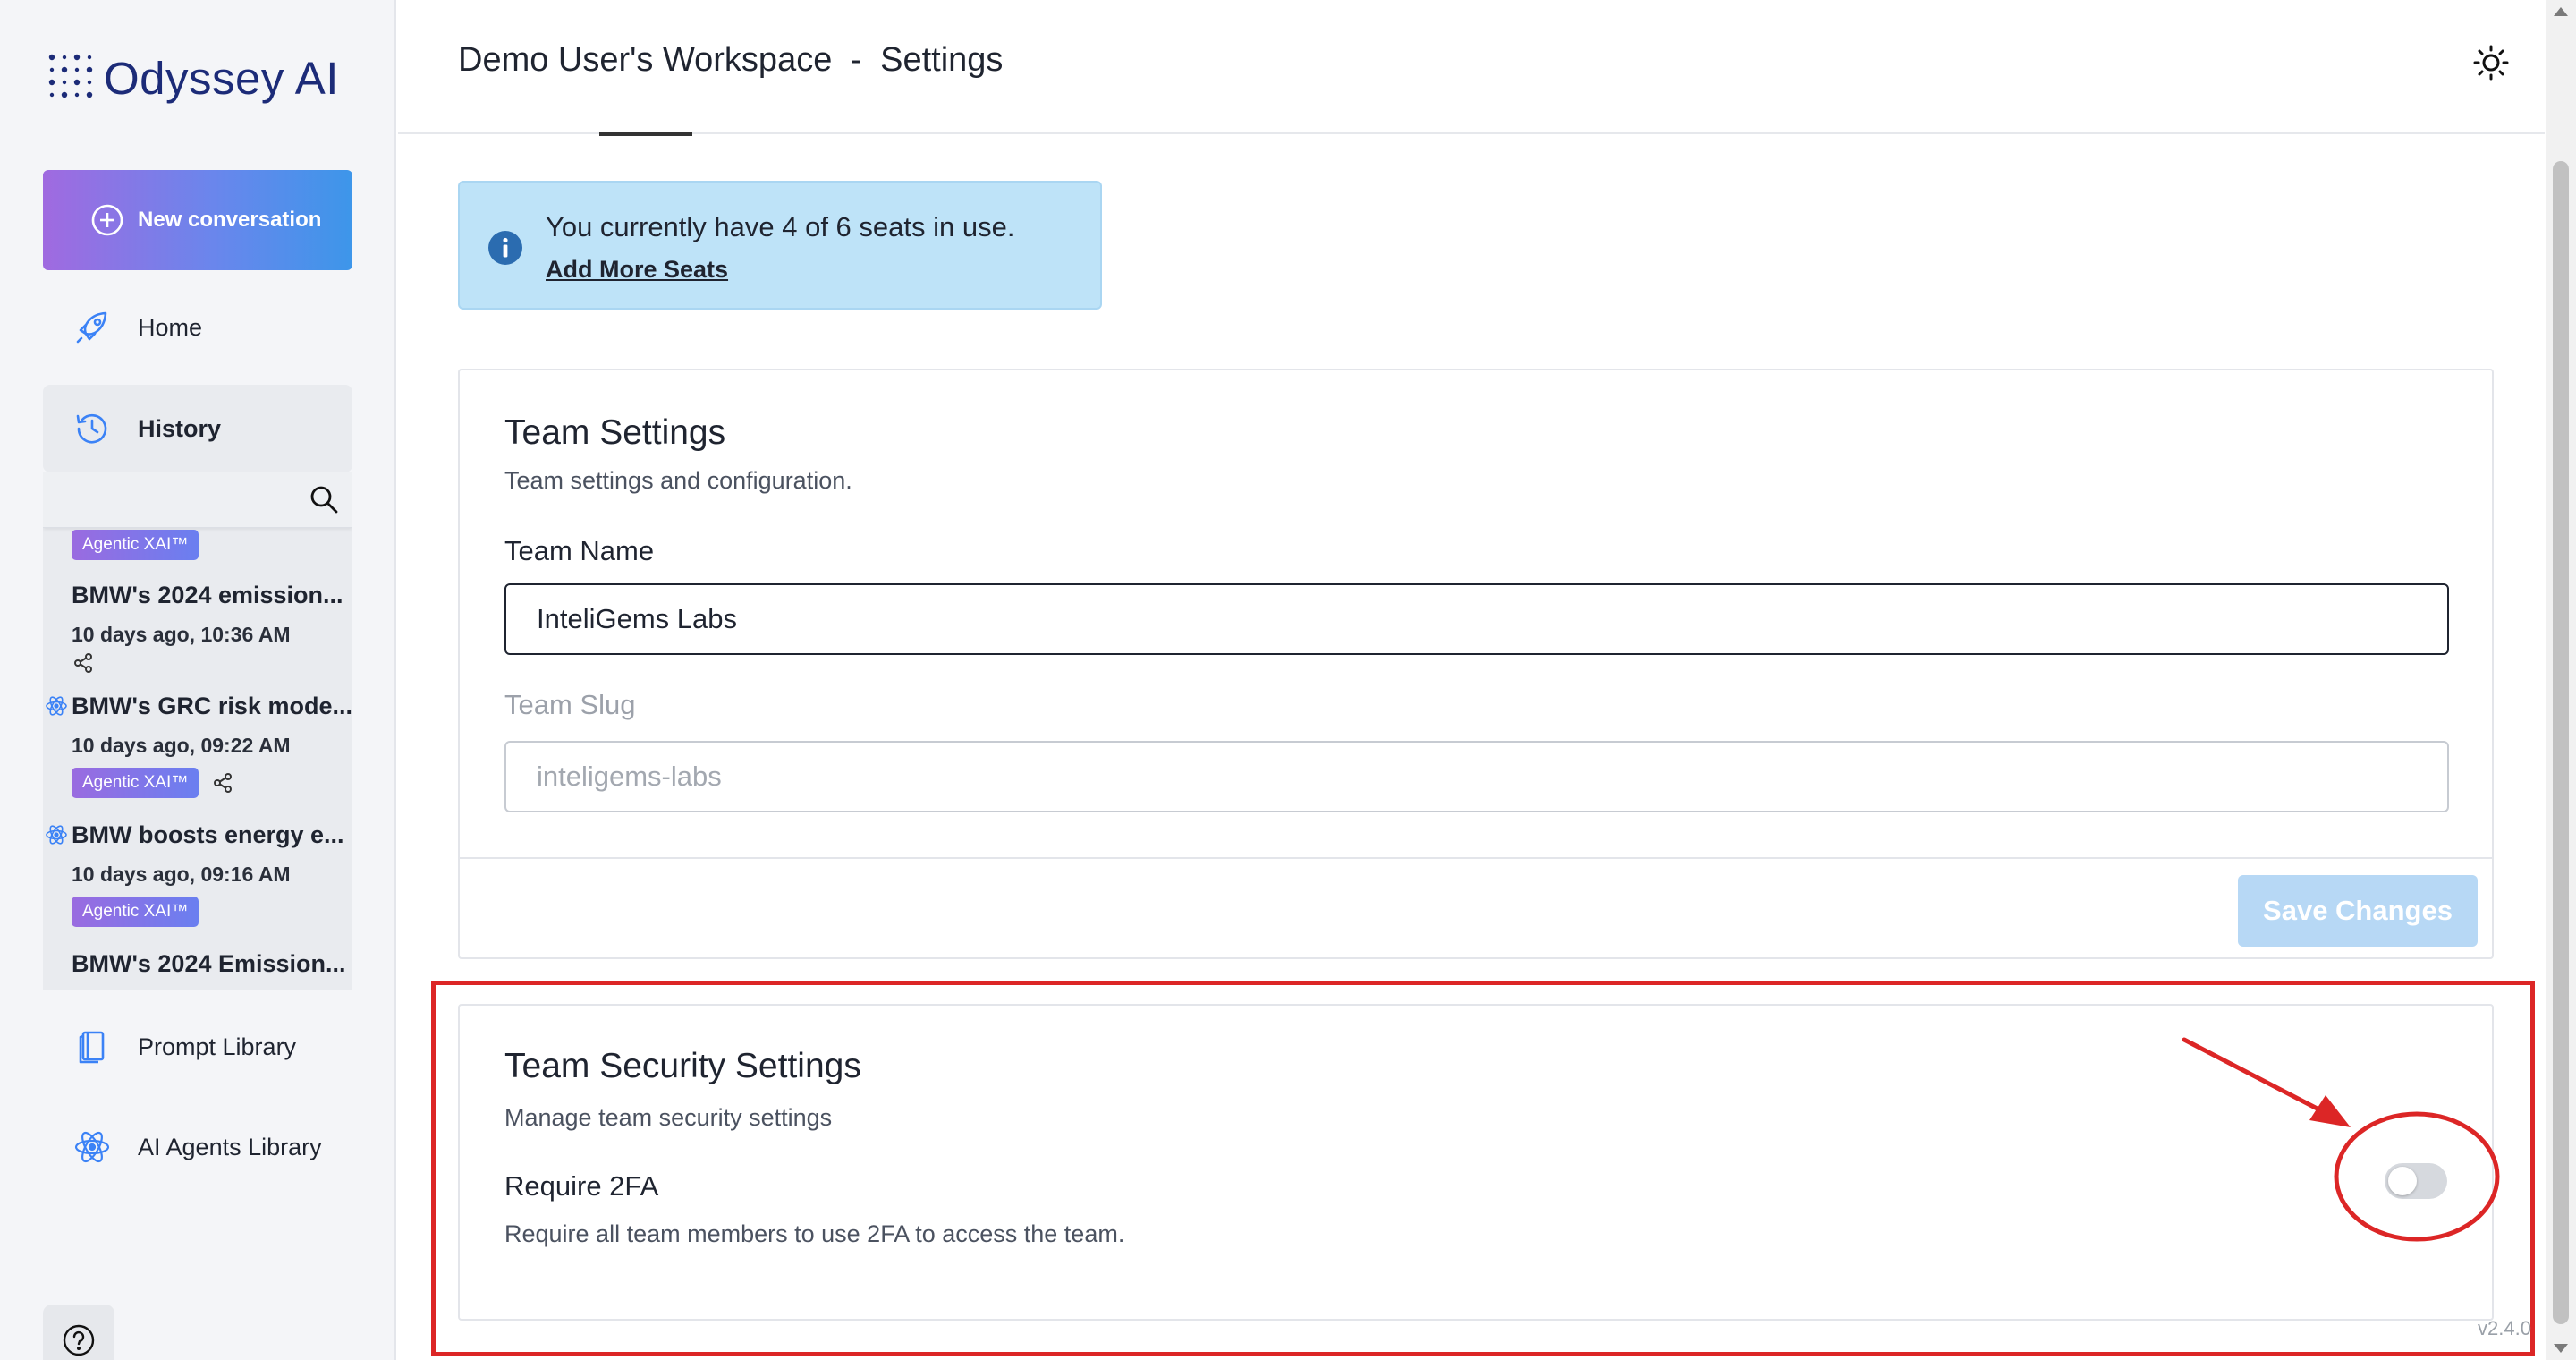 The width and height of the screenshot is (2576, 1360). Describe the element at coordinates (1471, 67) in the screenshot. I see `page-header: Demo User's Workspace - Settings` at that location.